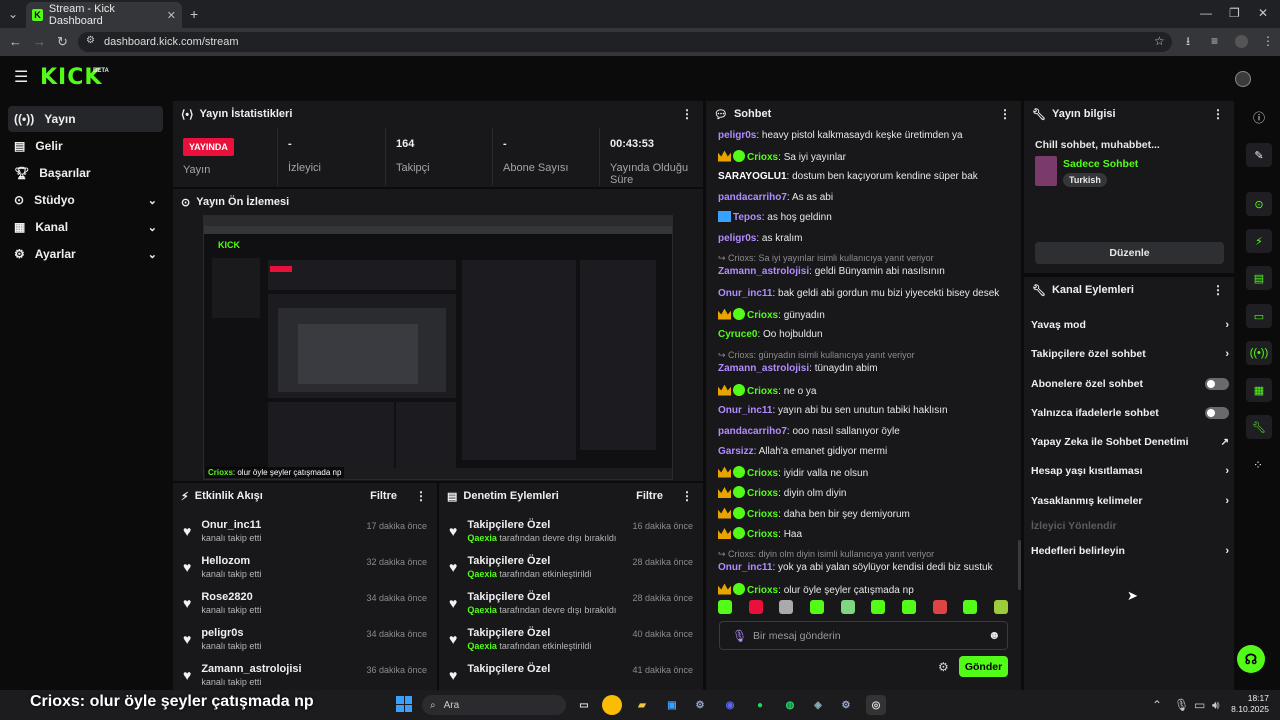  What do you see at coordinates (739, 636) in the screenshot?
I see `microphone-icon: 🎙︎` at bounding box center [739, 636].